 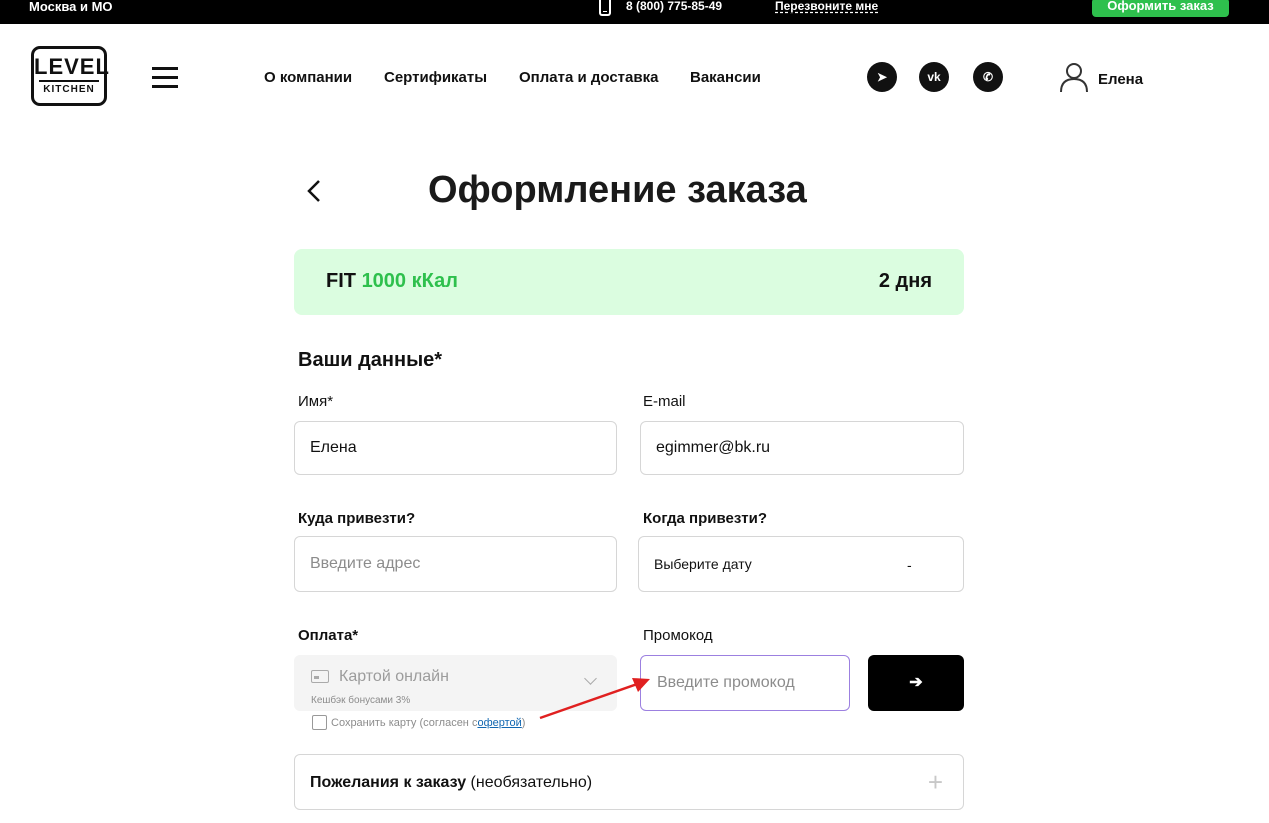 What do you see at coordinates (72, 66) in the screenshot?
I see `logo-line1: LEVEL` at bounding box center [72, 66].